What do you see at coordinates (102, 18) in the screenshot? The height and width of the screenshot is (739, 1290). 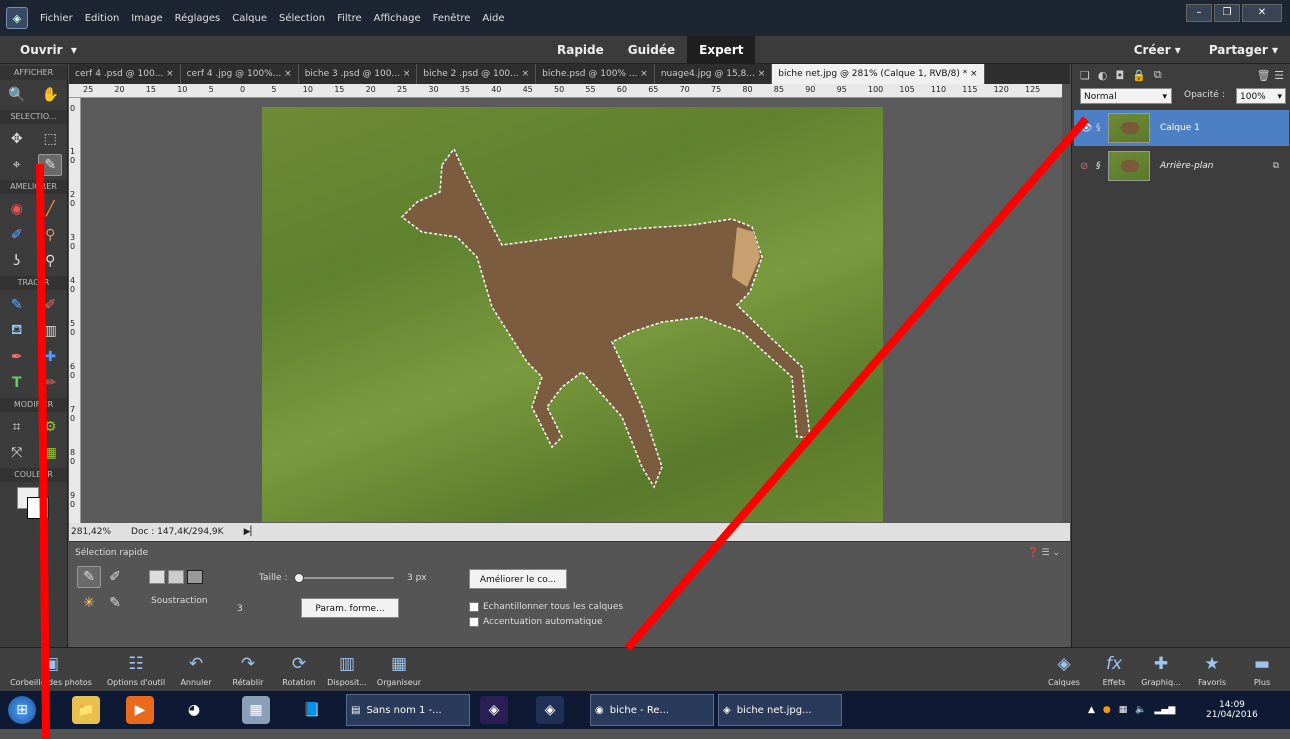 I see `menu-item-1: Edition` at bounding box center [102, 18].